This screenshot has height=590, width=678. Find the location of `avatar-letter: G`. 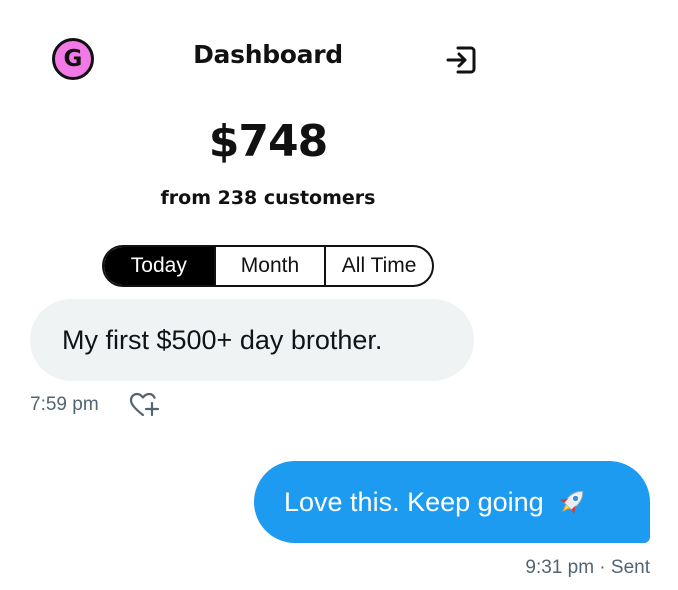

avatar-letter: G is located at coordinates (73, 59).